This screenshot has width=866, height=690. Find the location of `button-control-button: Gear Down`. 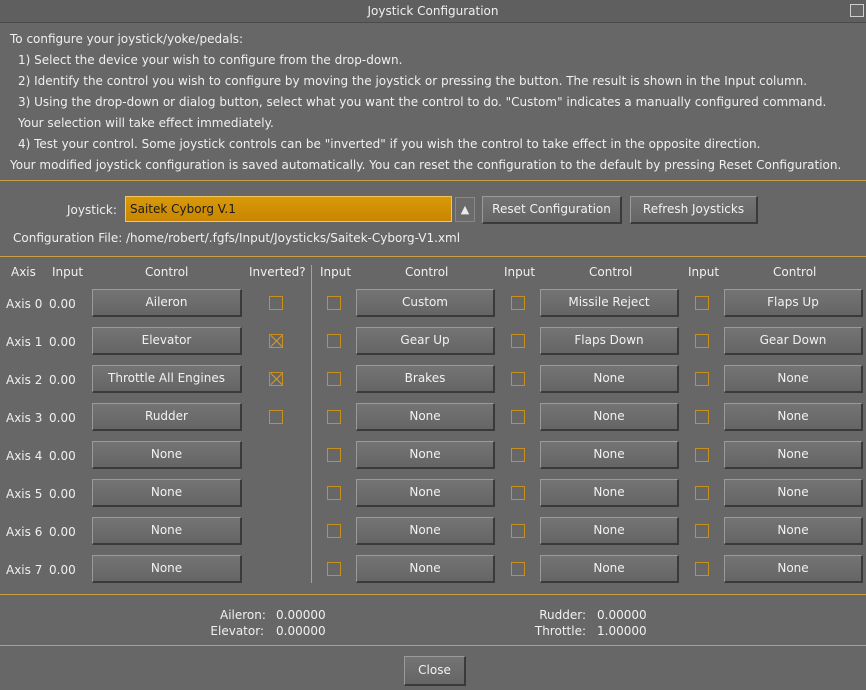

button-control-button: Gear Down is located at coordinates (793, 341).